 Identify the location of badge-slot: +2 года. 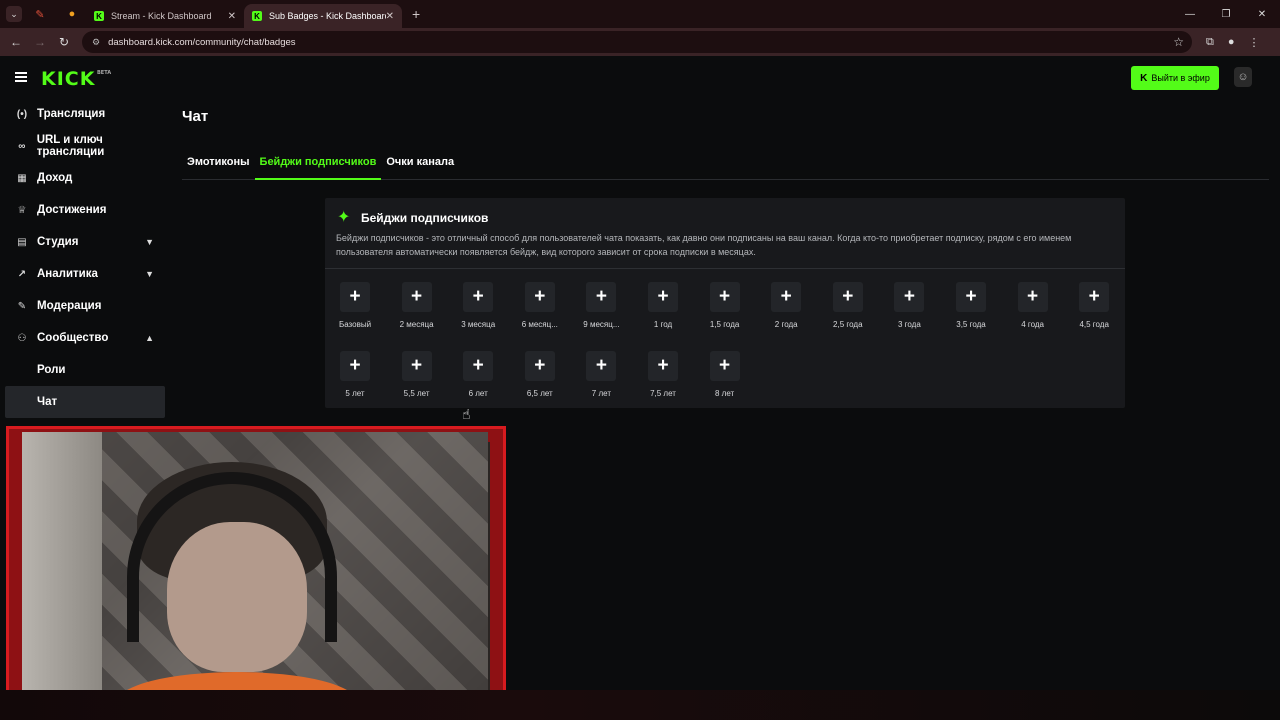
(786, 305).